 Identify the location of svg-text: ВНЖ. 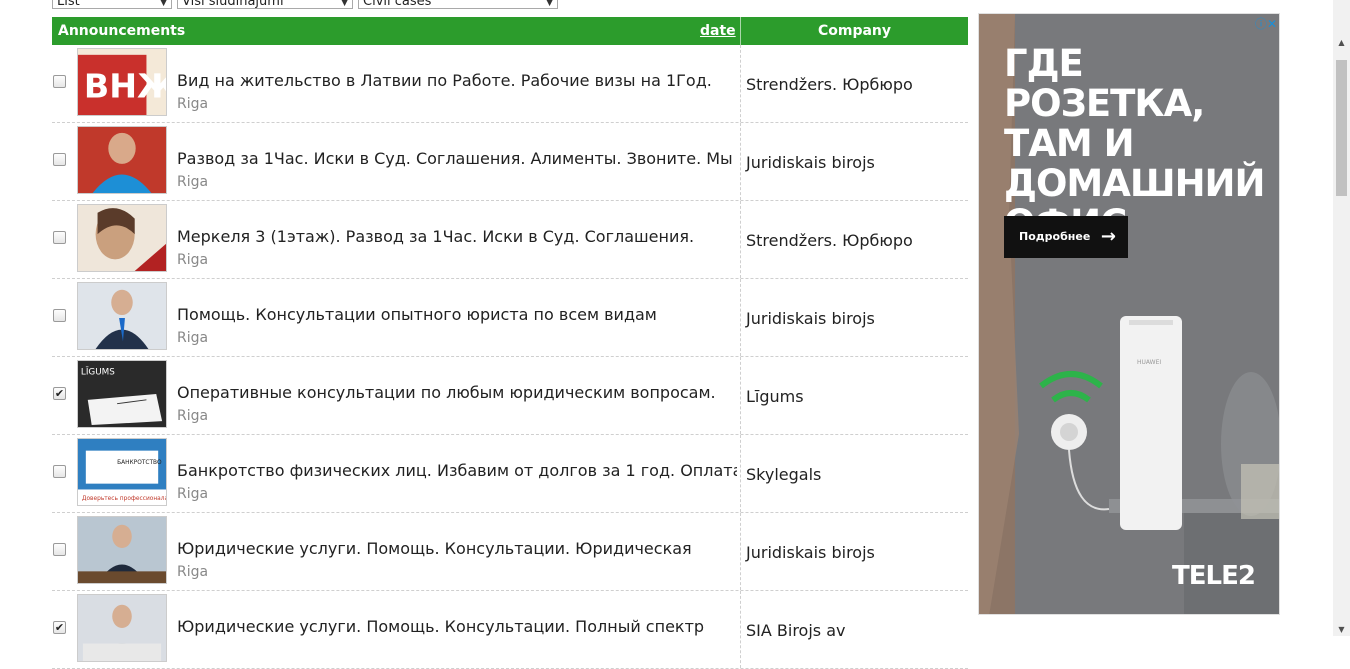
(125, 86).